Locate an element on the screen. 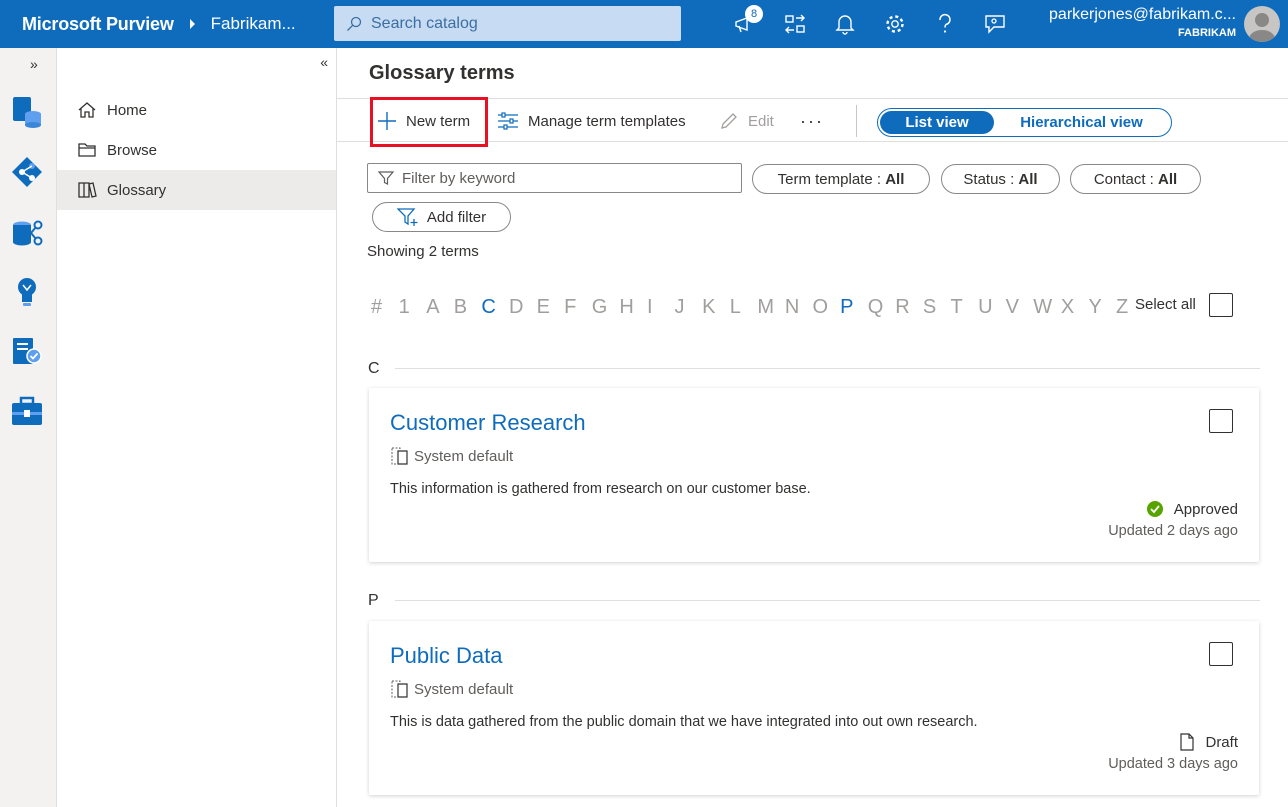 The width and height of the screenshot is (1288, 807). edit-button: Edit is located at coordinates (746, 121).